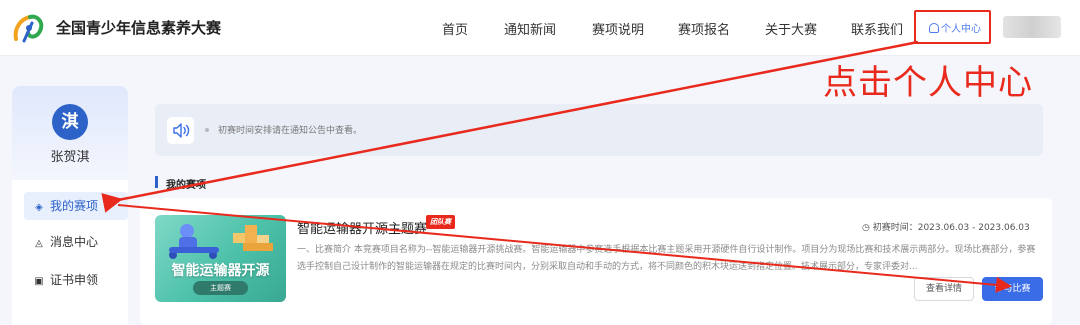  I want to click on bullet-dot, so click(207, 130).